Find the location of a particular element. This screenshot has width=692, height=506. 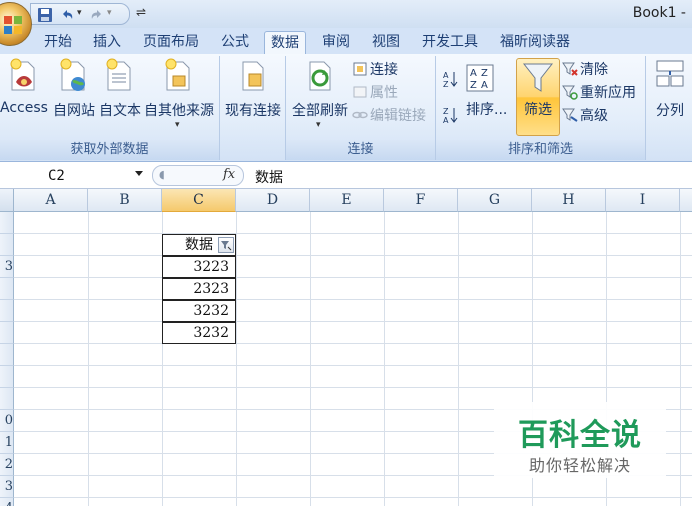

properties-icon is located at coordinates (360, 92).